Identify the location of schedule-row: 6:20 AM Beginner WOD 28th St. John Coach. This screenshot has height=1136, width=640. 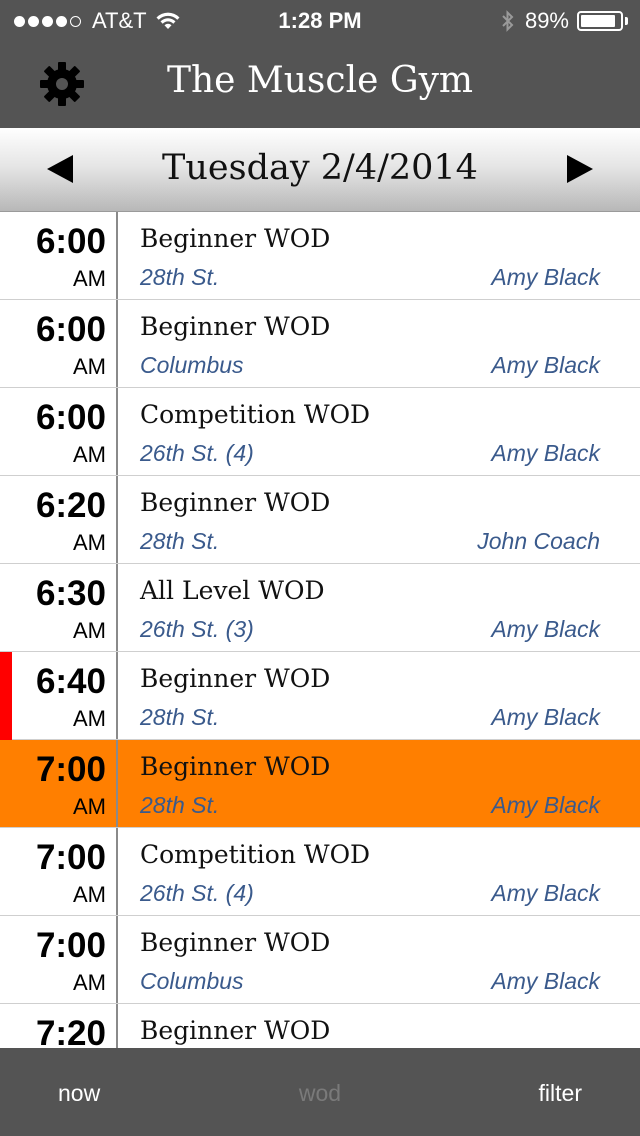
(320, 520).